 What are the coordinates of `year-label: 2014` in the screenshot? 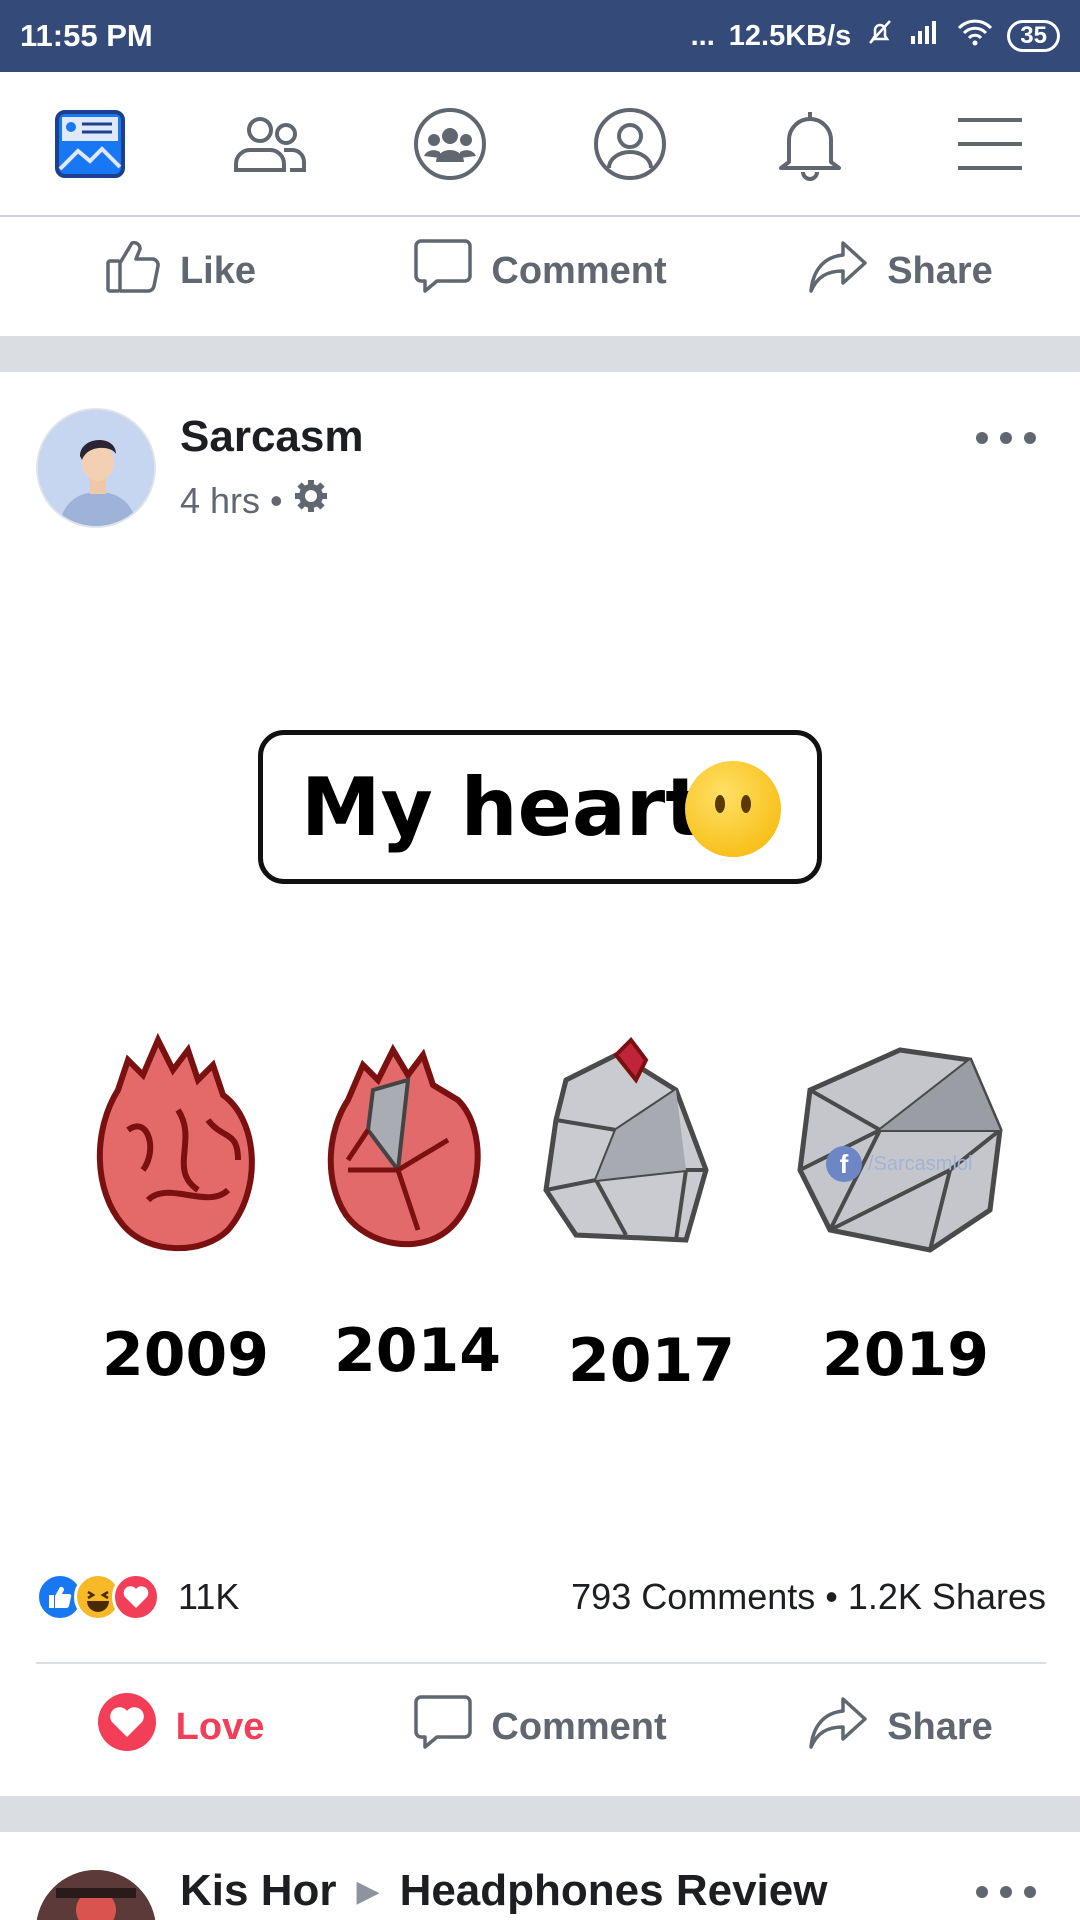 It's located at (417, 1351).